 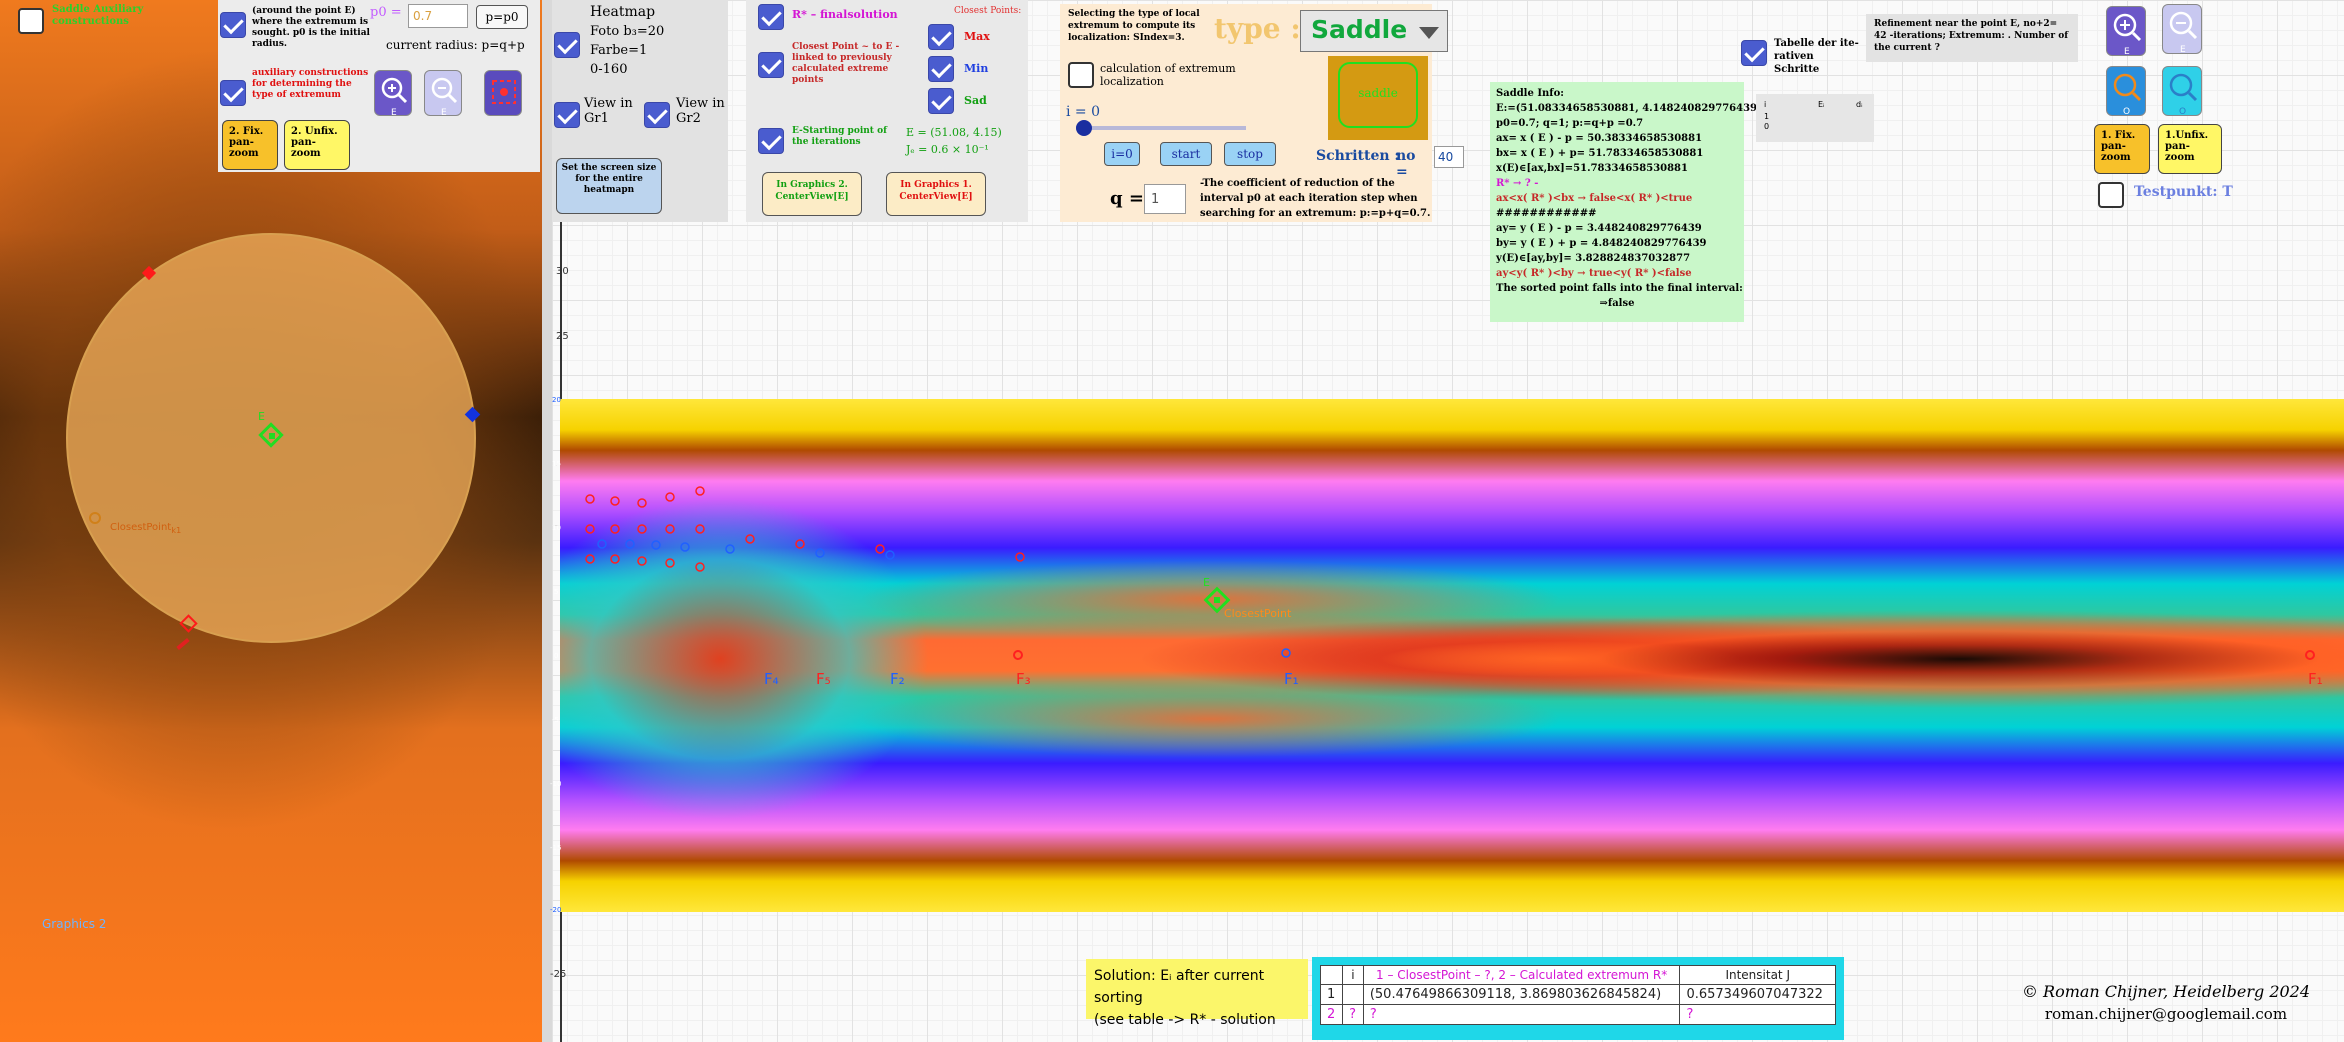 What do you see at coordinates (1378, 95) in the screenshot?
I see `saddle-button: saddle` at bounding box center [1378, 95].